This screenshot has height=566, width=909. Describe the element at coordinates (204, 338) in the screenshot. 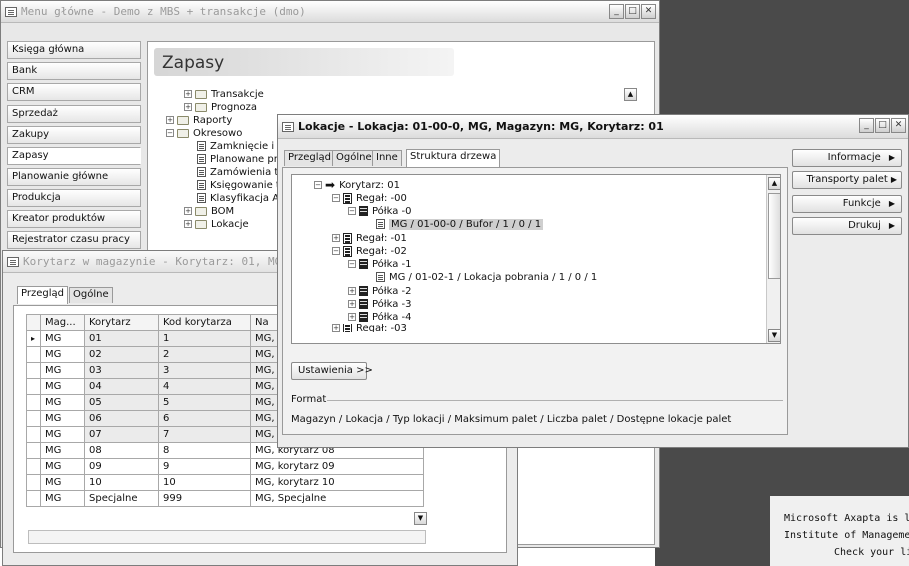

I see `table-cell: 1` at that location.